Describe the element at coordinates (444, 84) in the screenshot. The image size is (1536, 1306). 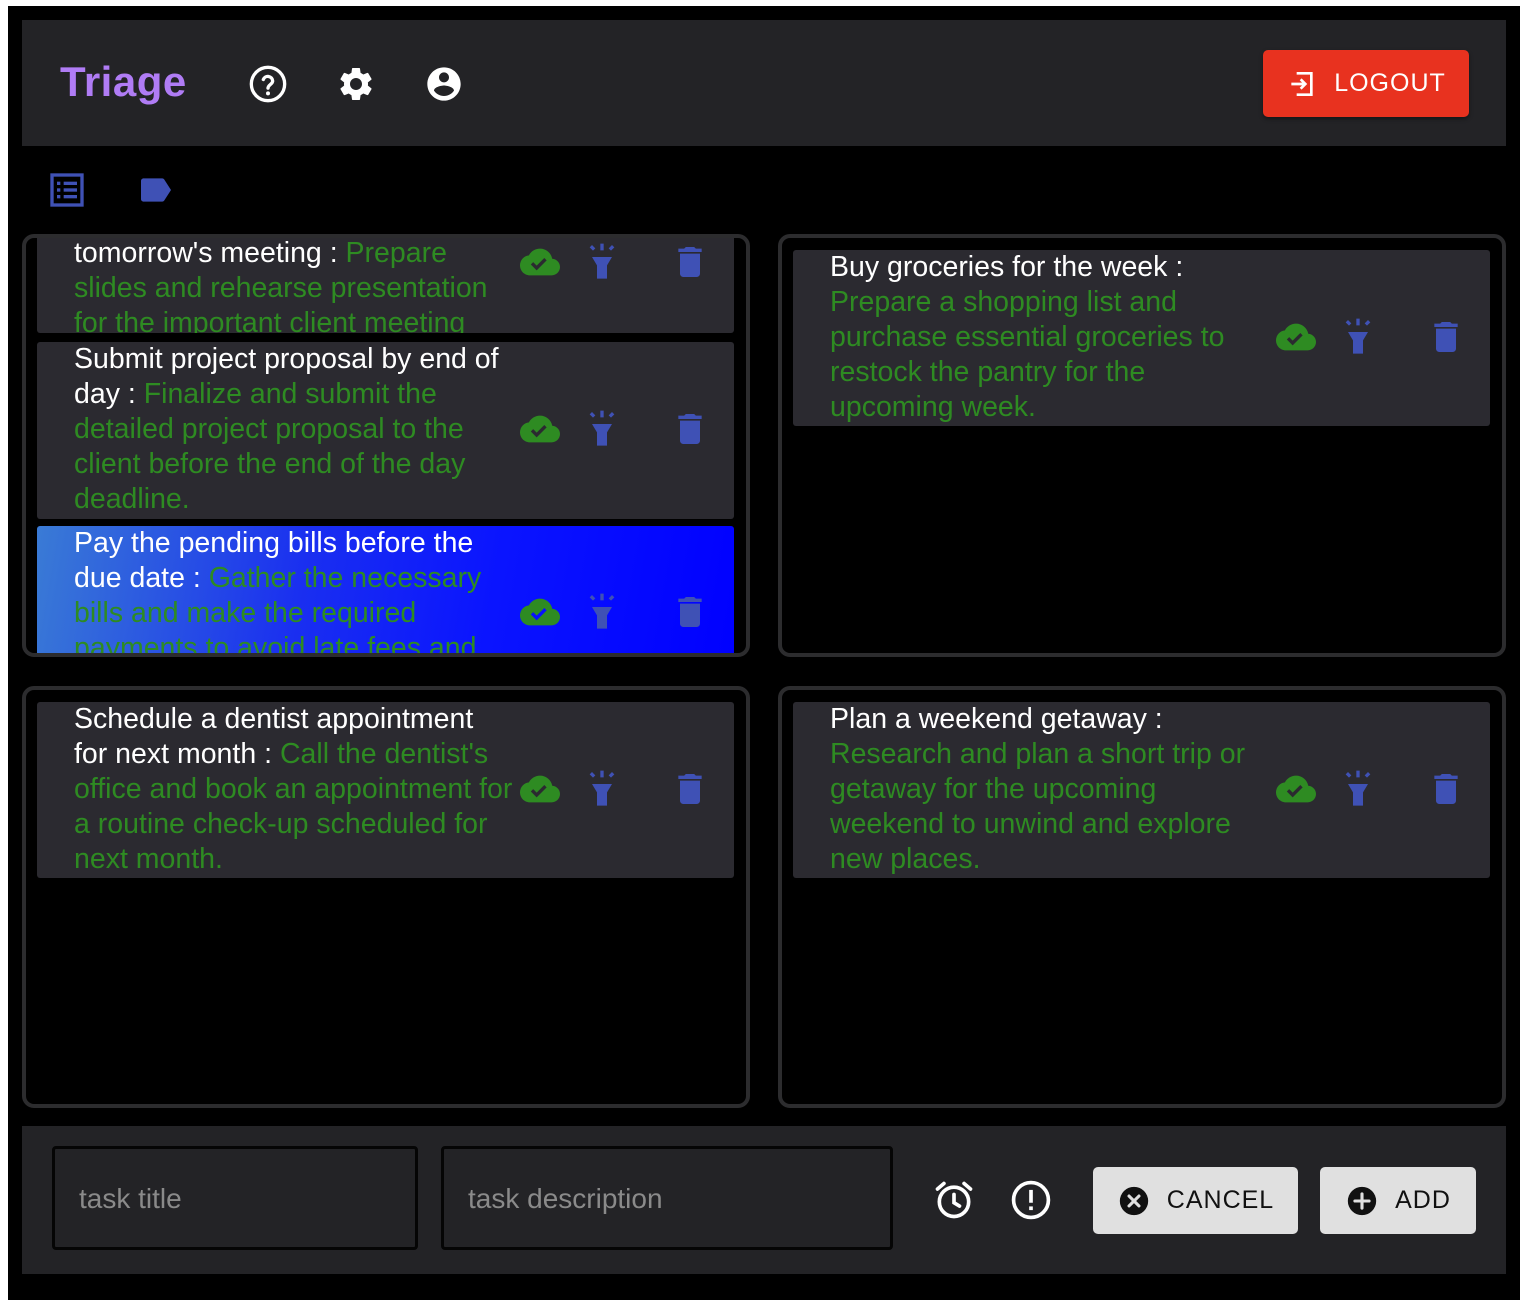
I see `account-circle-icon` at that location.